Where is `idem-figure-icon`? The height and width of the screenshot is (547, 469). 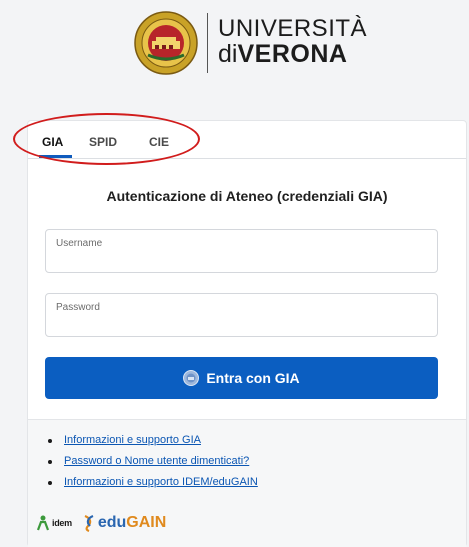
idem-figure-icon is located at coordinates (43, 523).